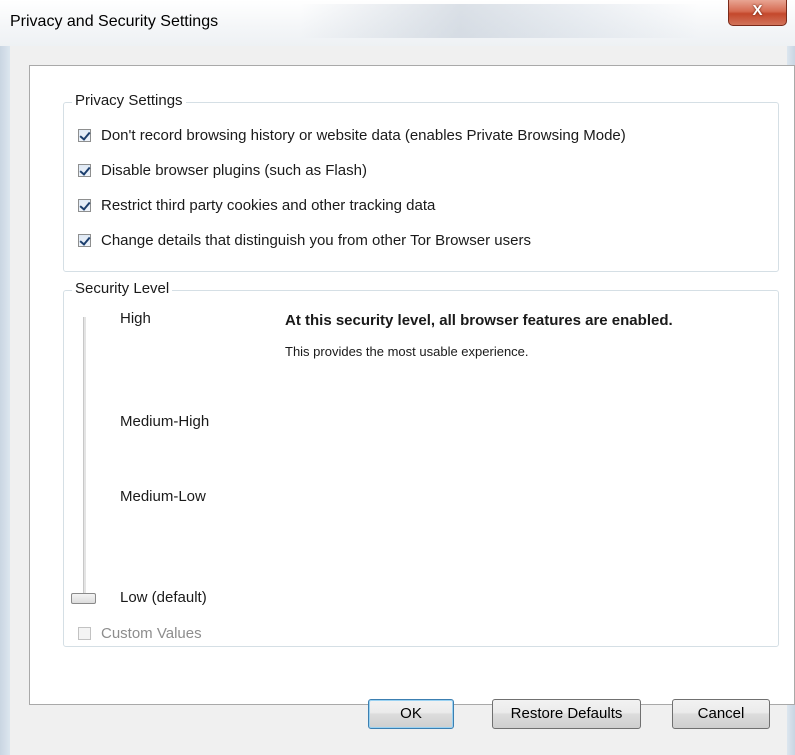  I want to click on option-custom-values: Custom Values, so click(140, 633).